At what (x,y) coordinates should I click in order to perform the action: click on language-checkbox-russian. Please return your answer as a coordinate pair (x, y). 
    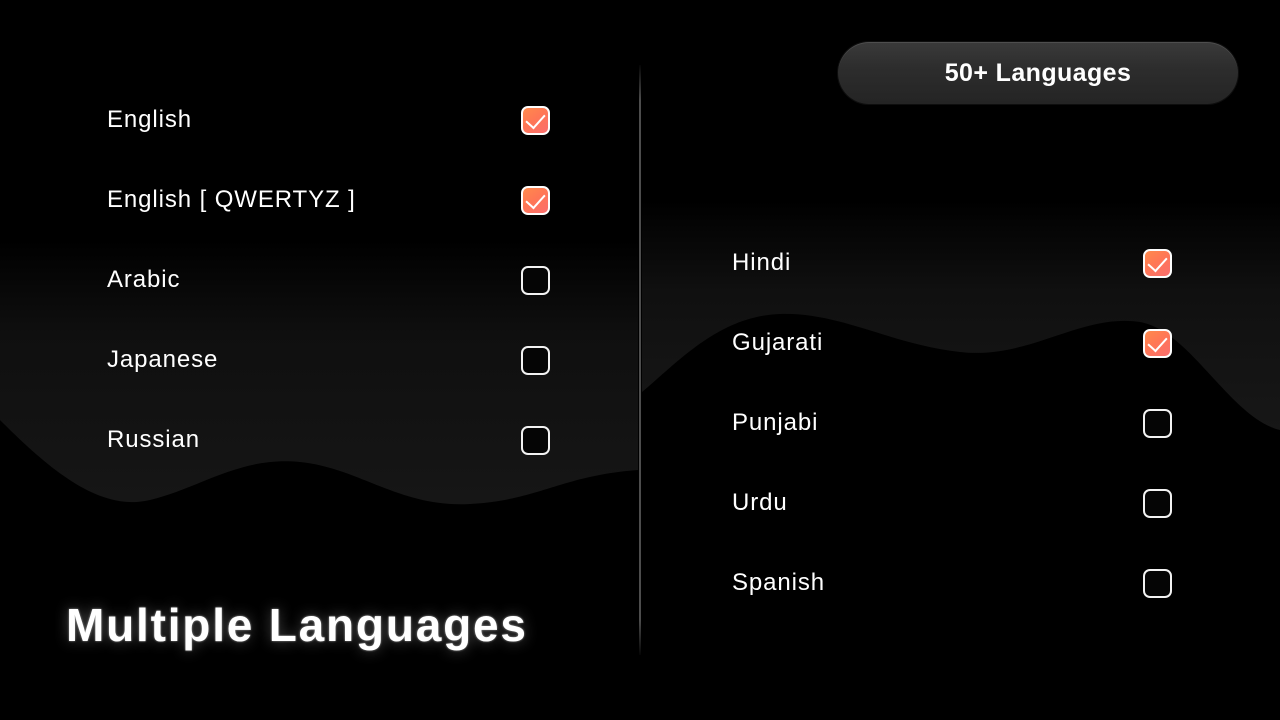
    Looking at the image, I should click on (535, 440).